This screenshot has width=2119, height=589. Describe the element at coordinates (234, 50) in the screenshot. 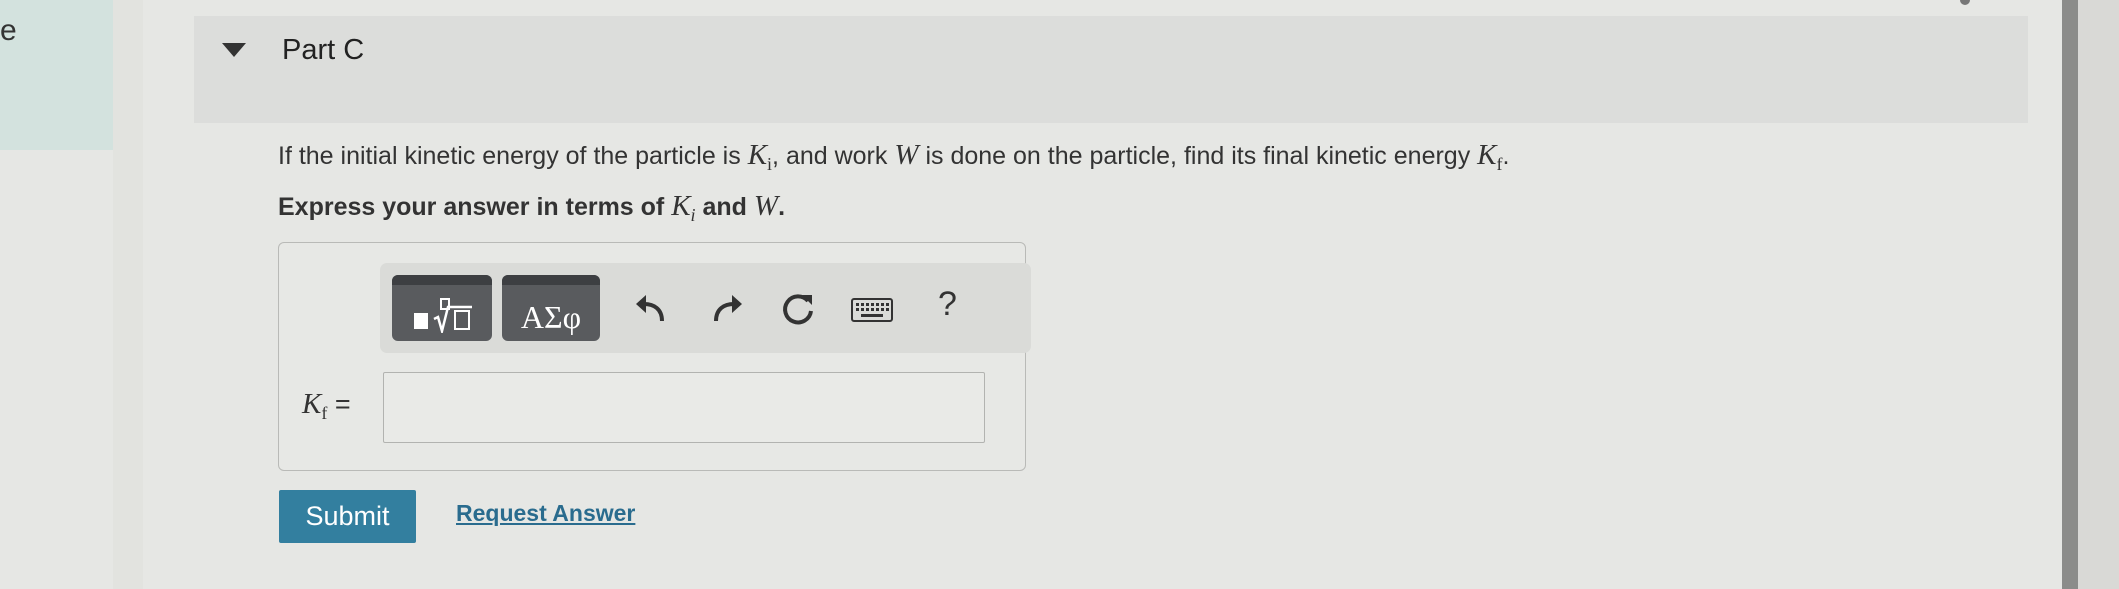

I see `collapse-caret-icon` at that location.